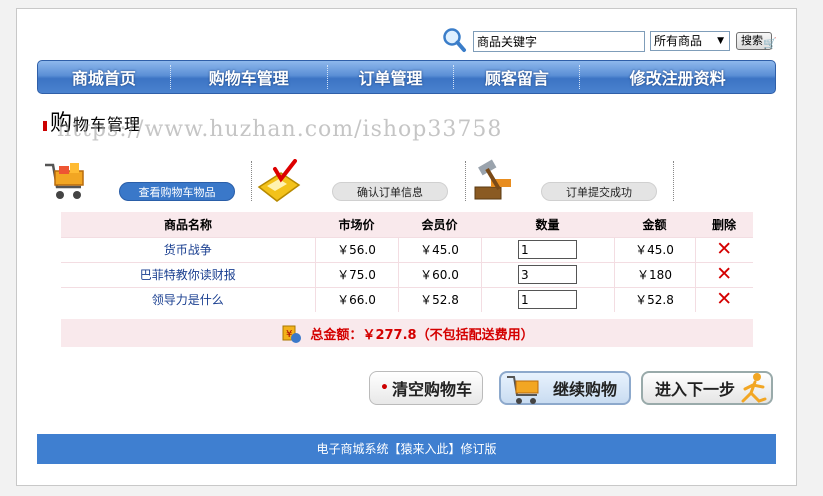 This screenshot has width=823, height=496. Describe the element at coordinates (752, 40) in the screenshot. I see `search-button-label: 搜索` at that location.